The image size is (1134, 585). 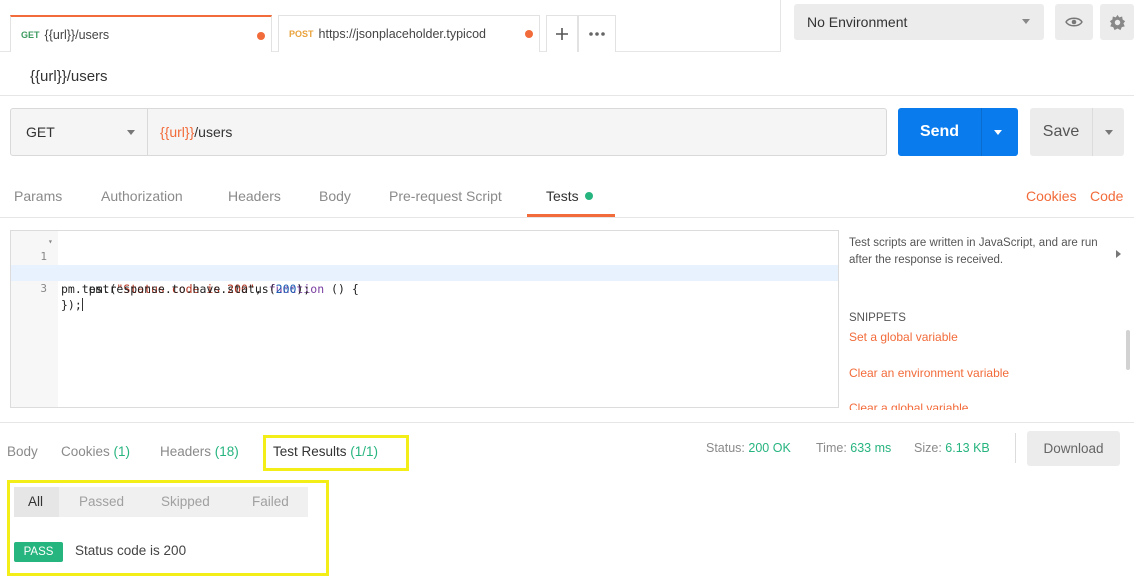 What do you see at coordinates (871, 448) in the screenshot?
I see `time-value: 633 ms` at bounding box center [871, 448].